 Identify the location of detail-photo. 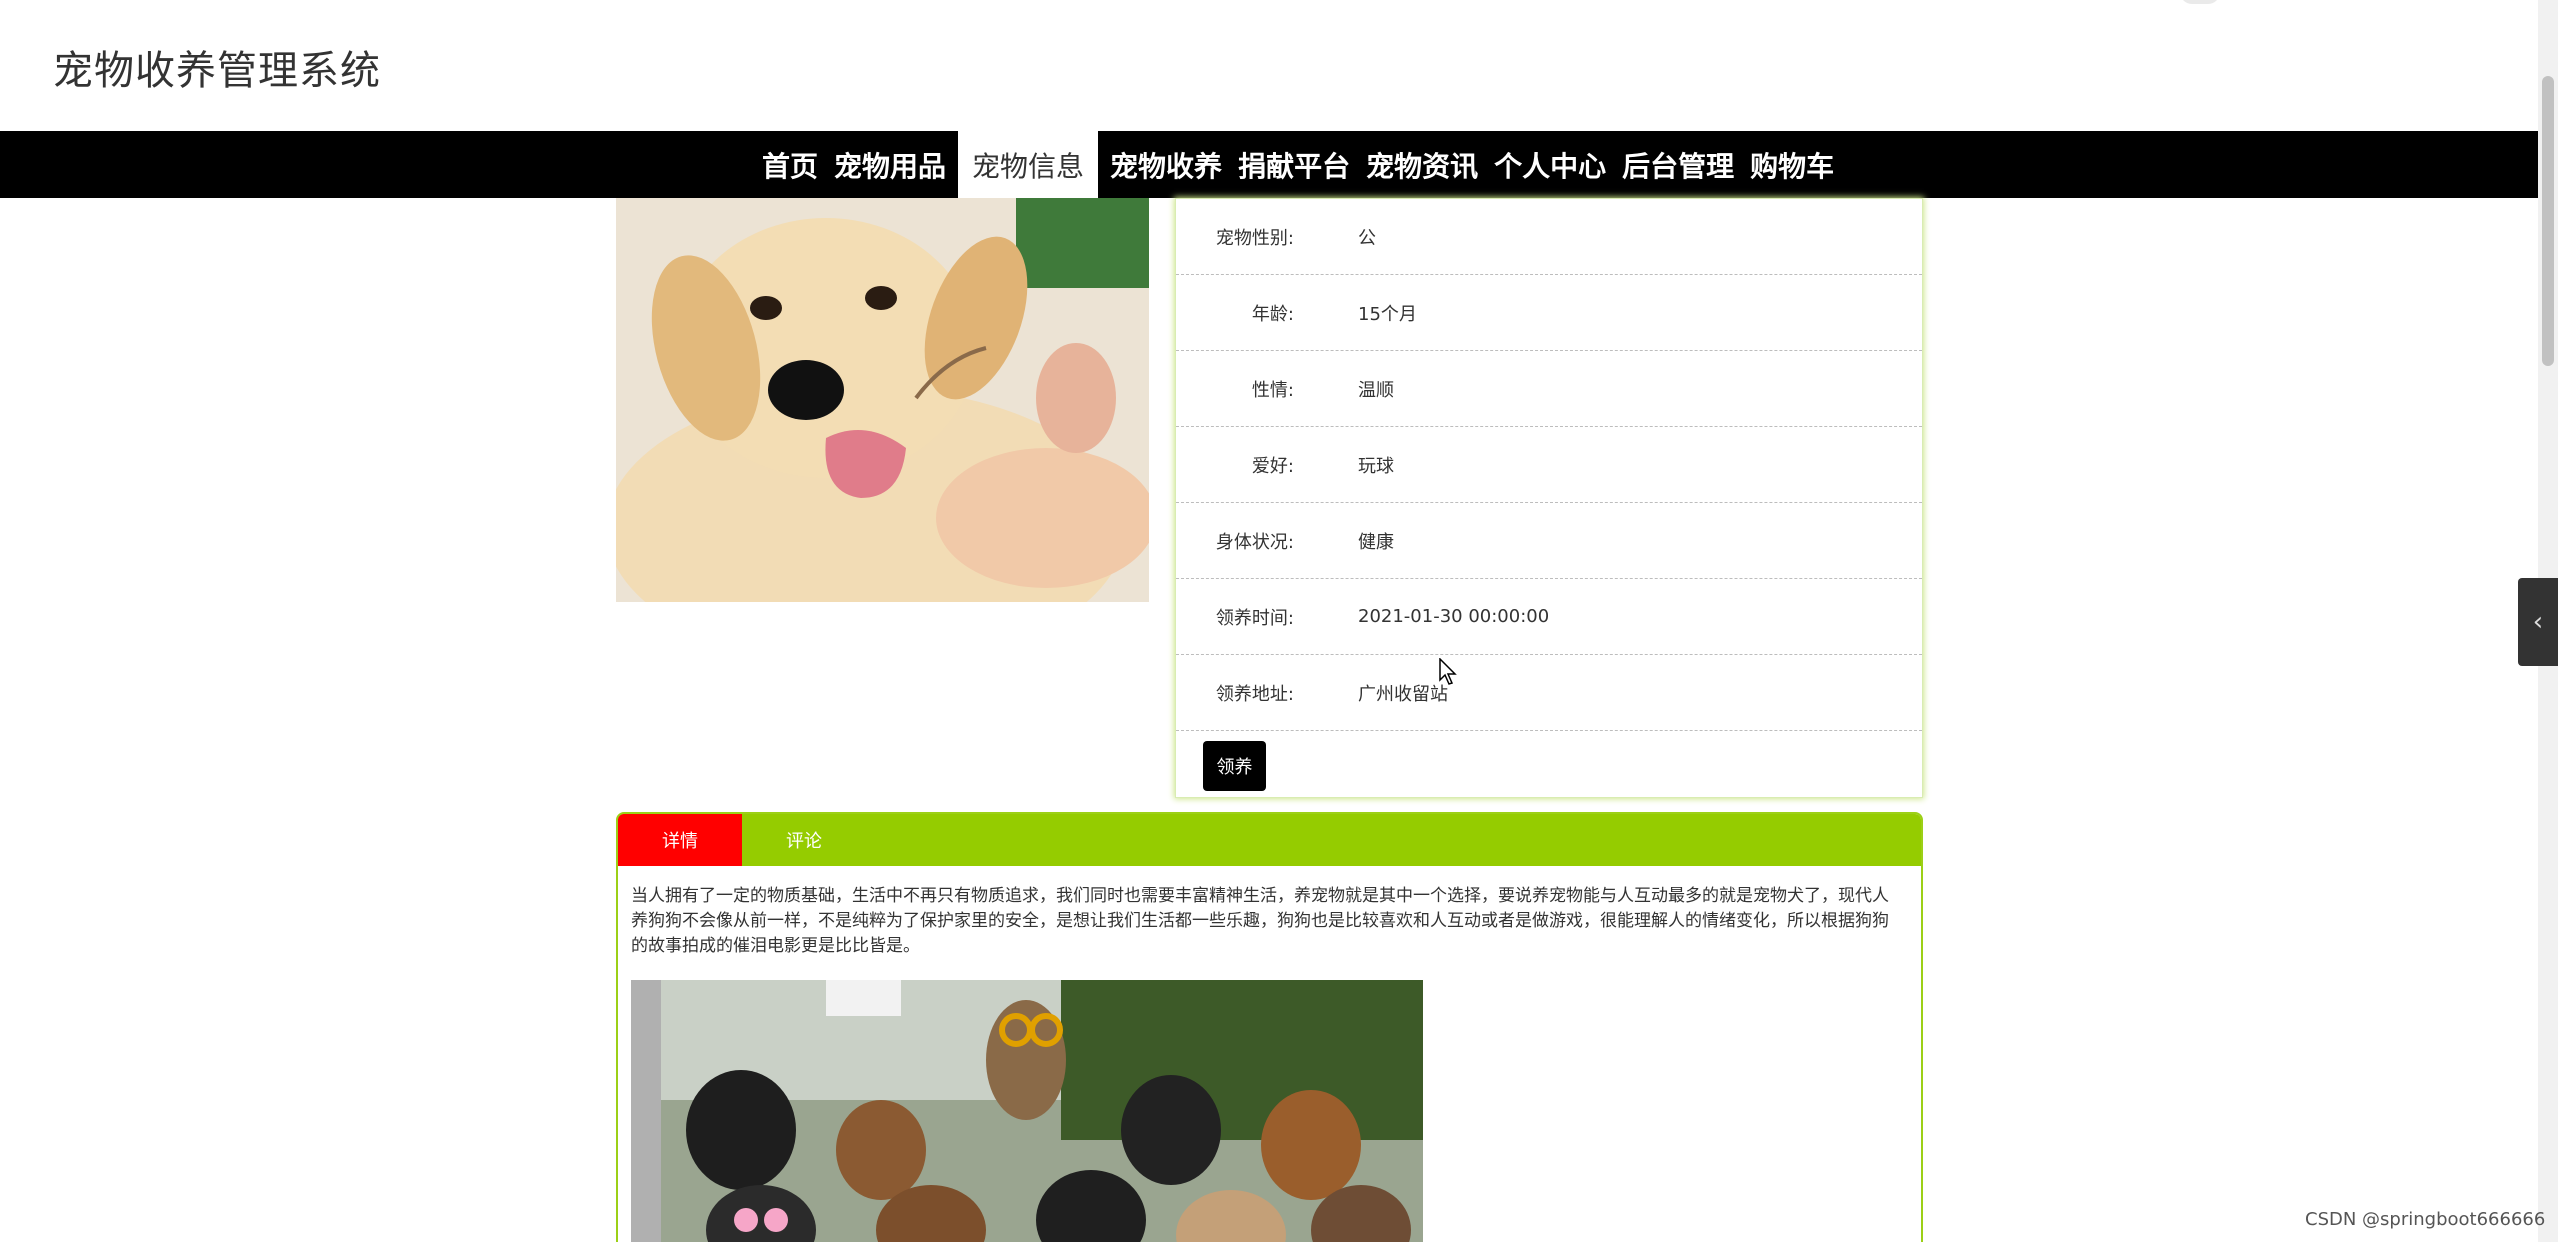
(1027, 1111).